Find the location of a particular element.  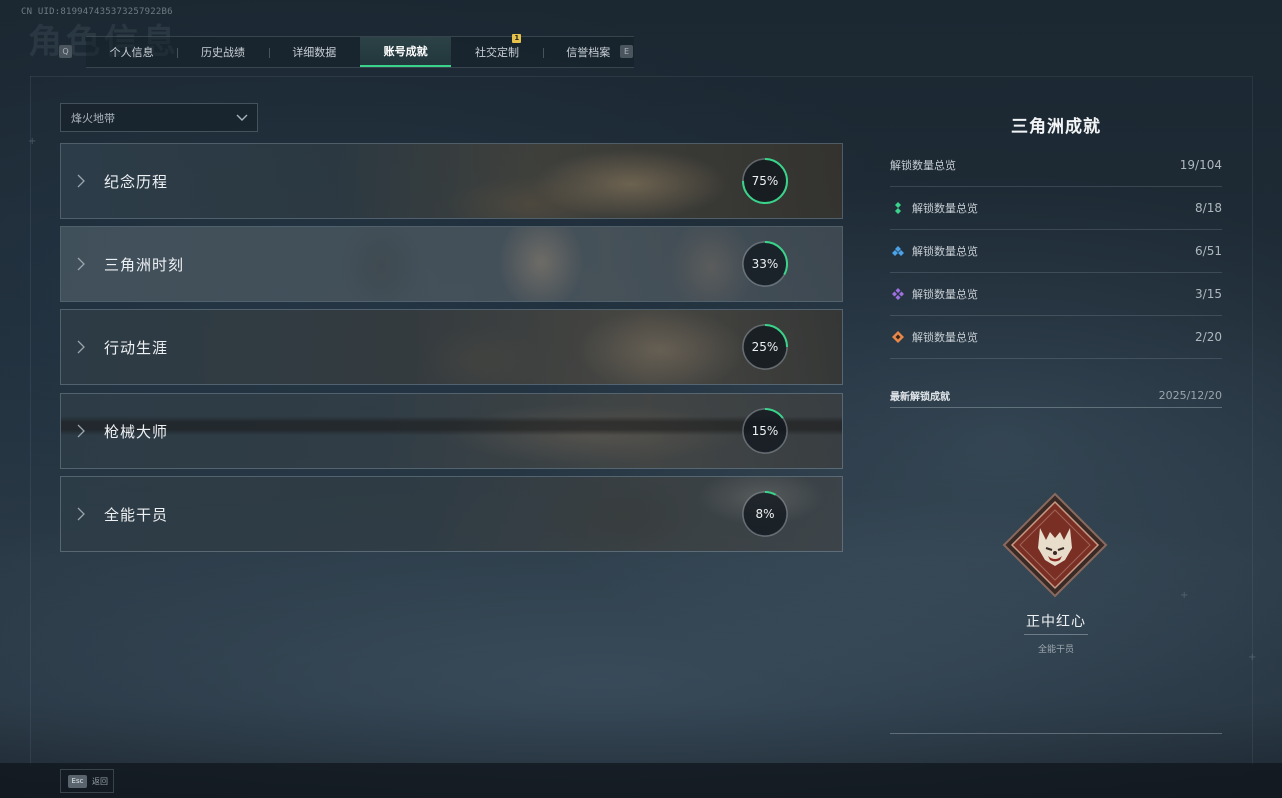

stat-value: 19/104 is located at coordinates (1200, 165).